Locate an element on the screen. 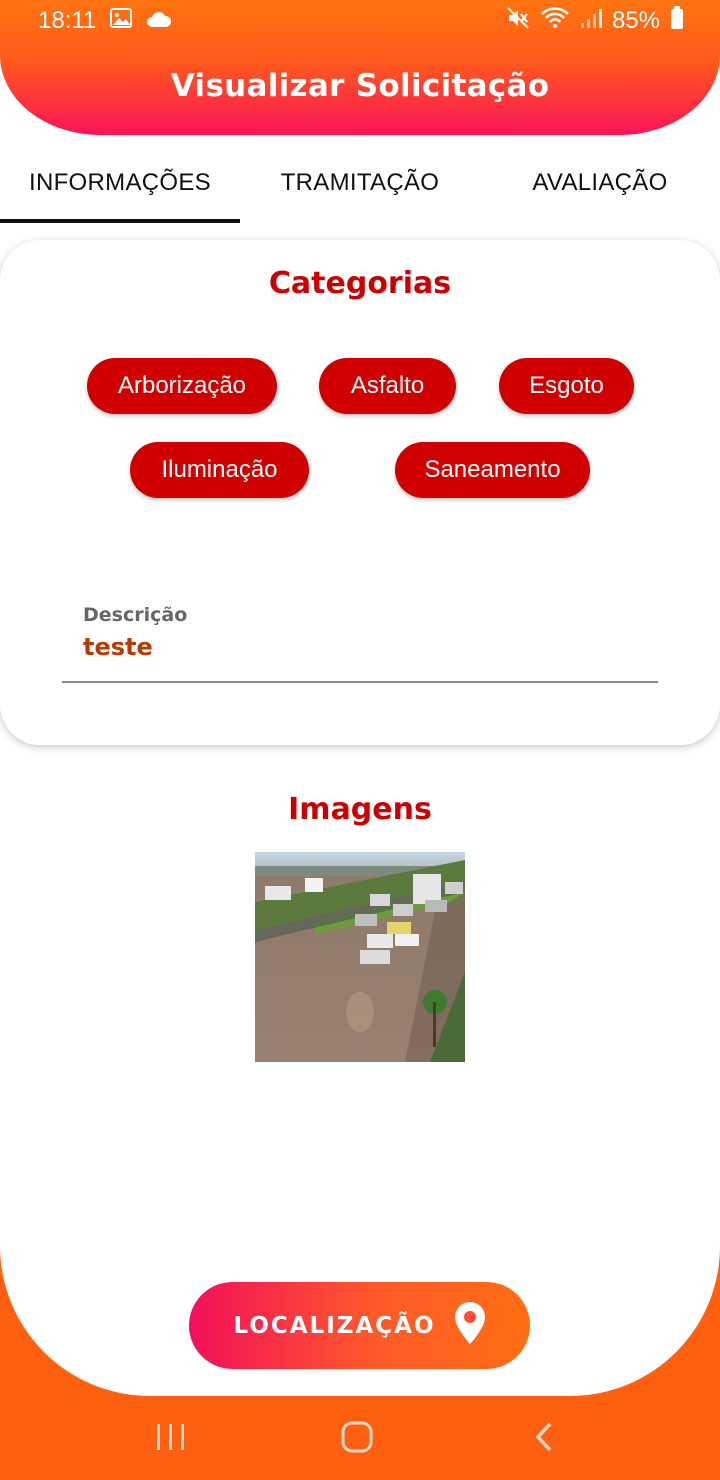  category-chip-saneamento: Saneamento is located at coordinates (492, 470).